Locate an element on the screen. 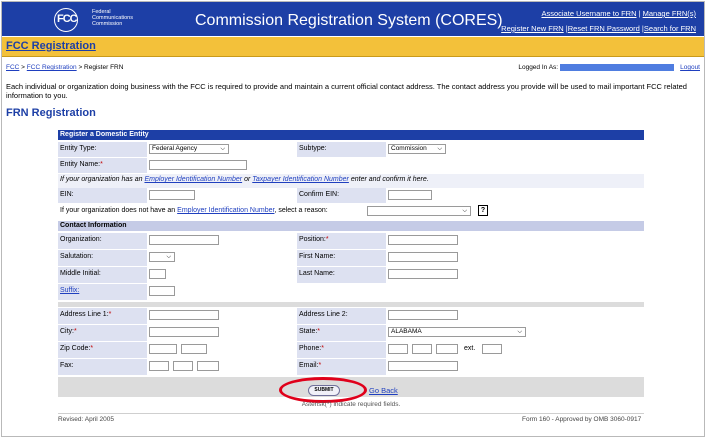  ein-row: EIN: Confirm EIN: is located at coordinates (351, 196).